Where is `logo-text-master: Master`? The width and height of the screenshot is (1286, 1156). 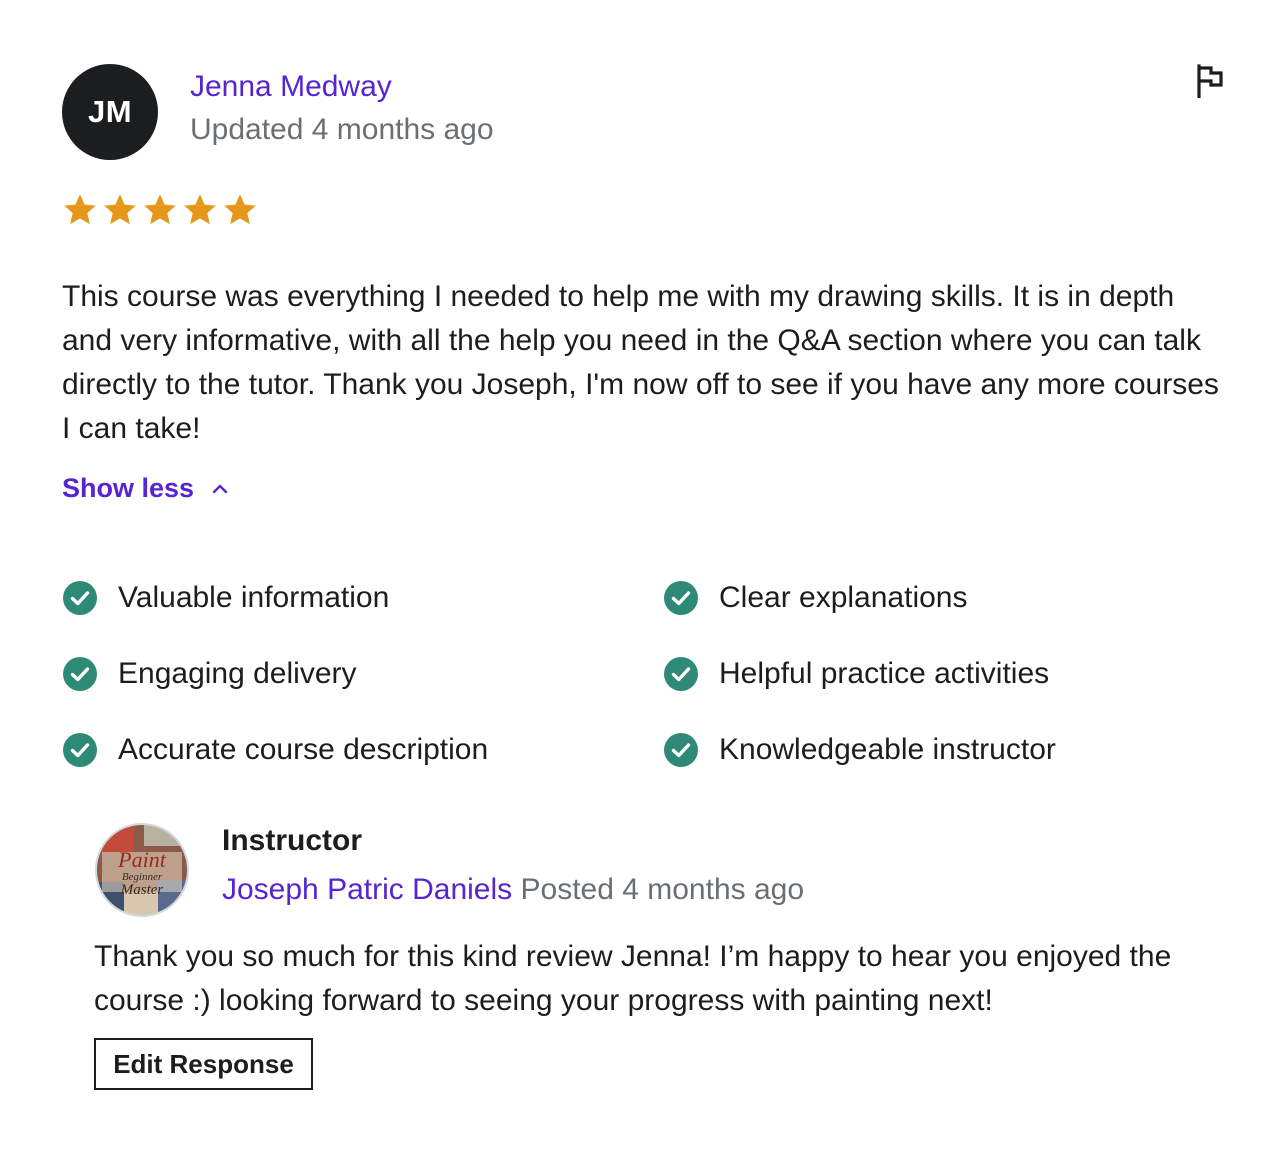
logo-text-master: Master is located at coordinates (142, 890).